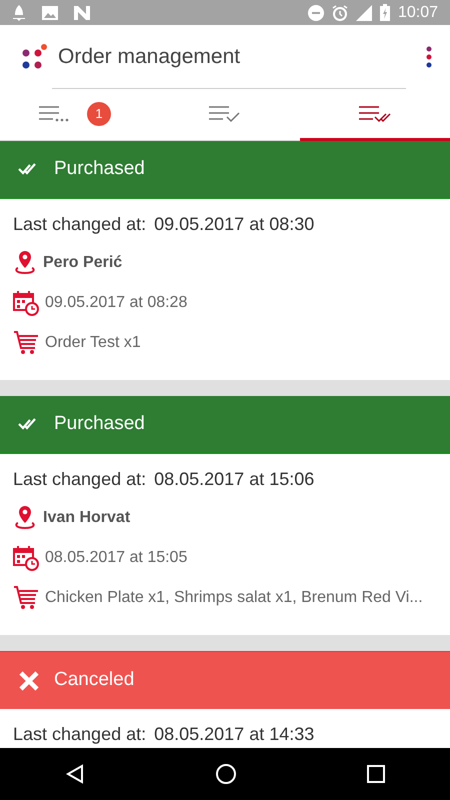 Image resolution: width=450 pixels, height=800 pixels. I want to click on overflow-menu-icon, so click(429, 57).